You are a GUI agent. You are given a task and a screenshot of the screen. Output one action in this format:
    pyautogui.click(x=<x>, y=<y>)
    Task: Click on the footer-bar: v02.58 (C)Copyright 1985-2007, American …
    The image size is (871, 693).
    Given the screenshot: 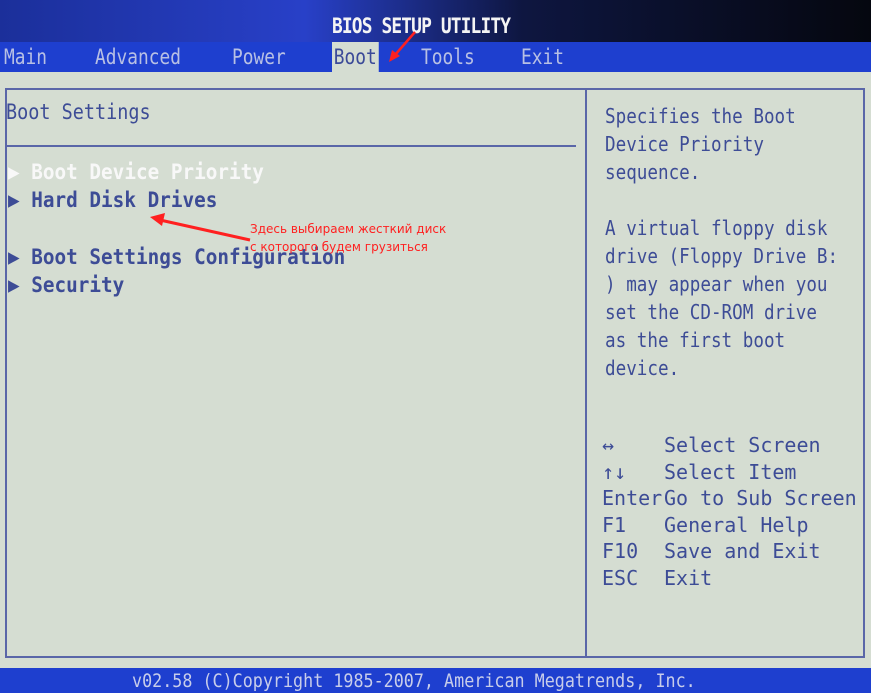 What is the action you would take?
    pyautogui.click(x=435, y=680)
    